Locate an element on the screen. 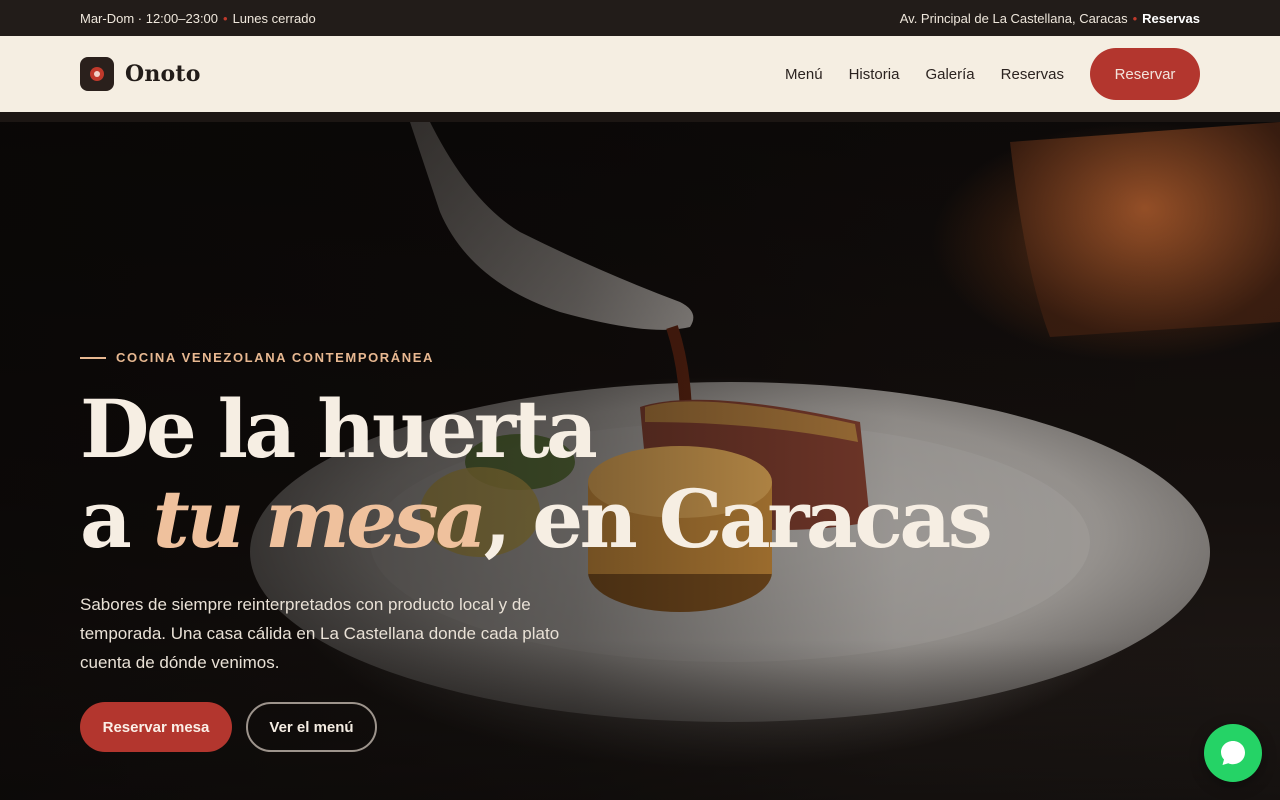 This screenshot has height=800, width=1280. whatsapp-chat-icon is located at coordinates (1233, 753).